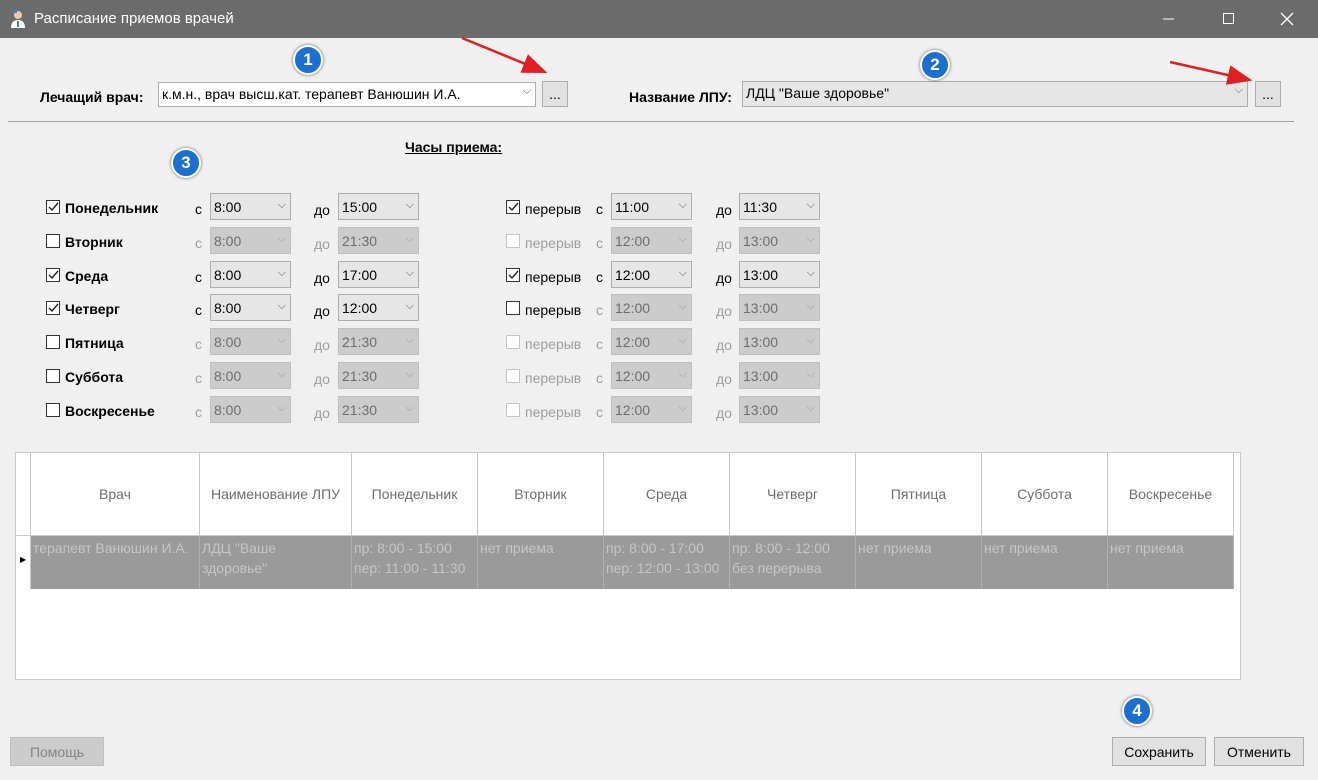  Describe the element at coordinates (857, 60) in the screenshot. I see `annotation-arrows` at that location.